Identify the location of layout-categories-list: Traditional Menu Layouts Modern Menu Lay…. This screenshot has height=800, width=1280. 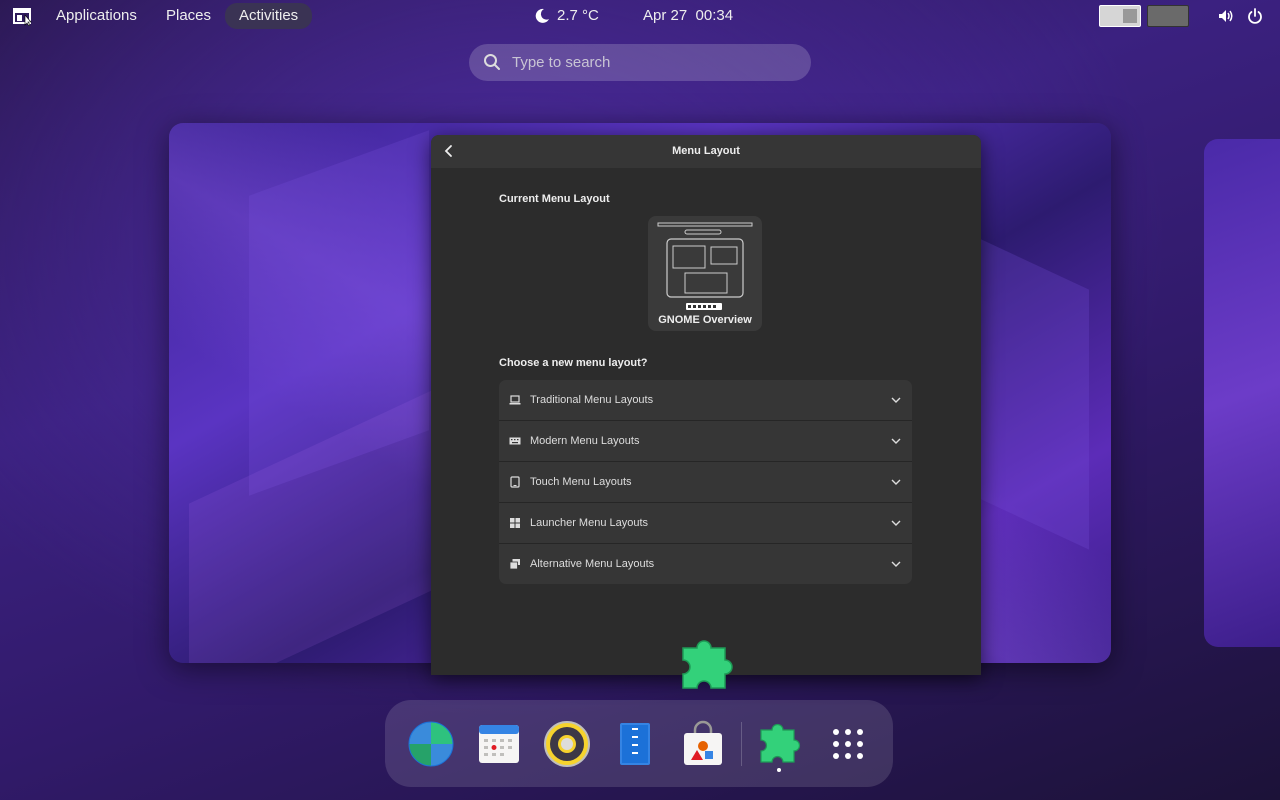
(705, 482).